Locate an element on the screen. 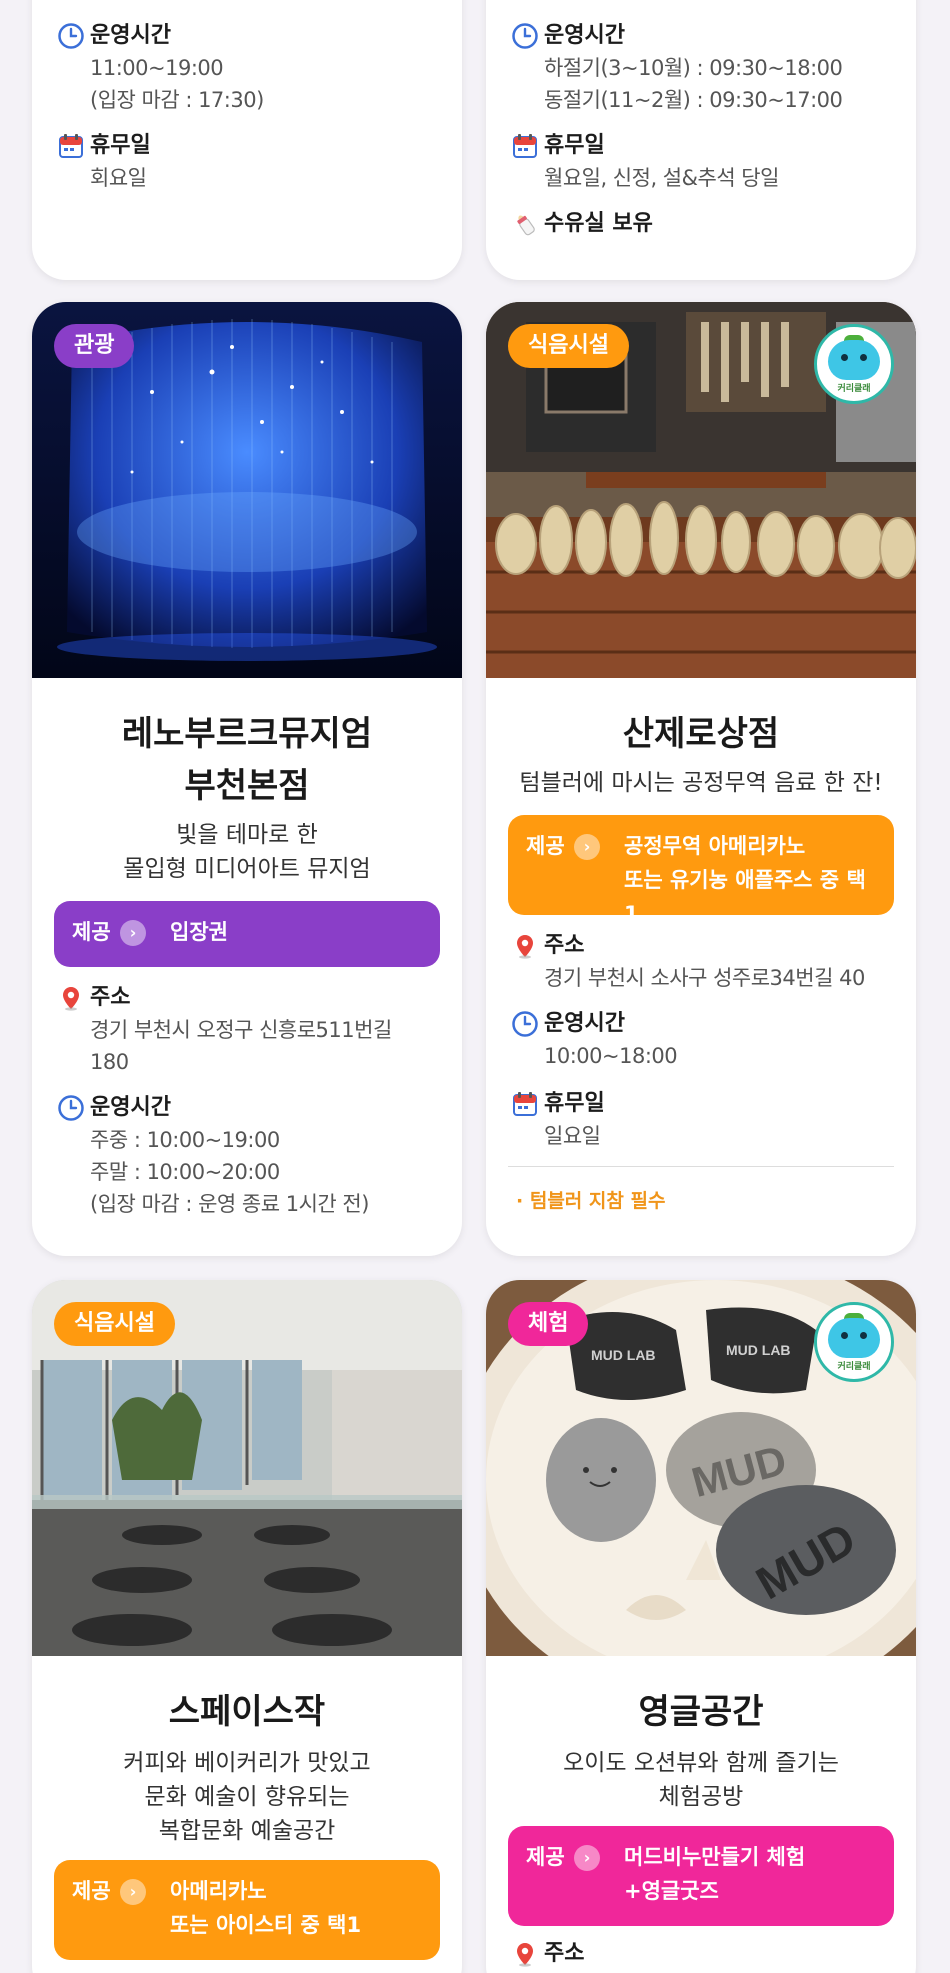  venue-title: 레노부르크뮤지엄 부천본점 is located at coordinates (247, 760).